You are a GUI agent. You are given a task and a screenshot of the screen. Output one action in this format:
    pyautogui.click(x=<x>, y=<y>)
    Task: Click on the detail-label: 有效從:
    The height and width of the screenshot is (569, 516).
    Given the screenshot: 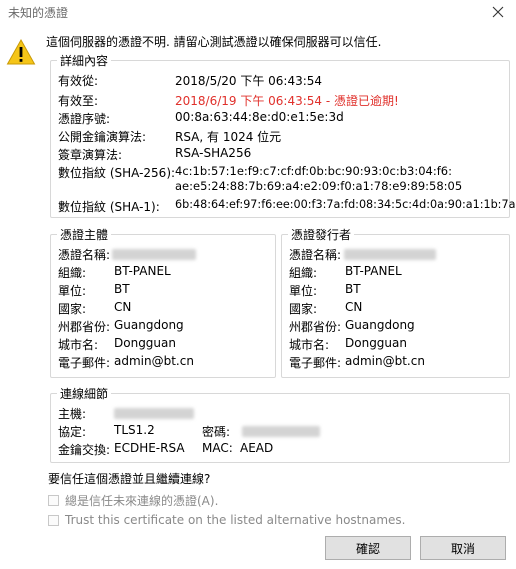 What is the action you would take?
    pyautogui.click(x=78, y=81)
    